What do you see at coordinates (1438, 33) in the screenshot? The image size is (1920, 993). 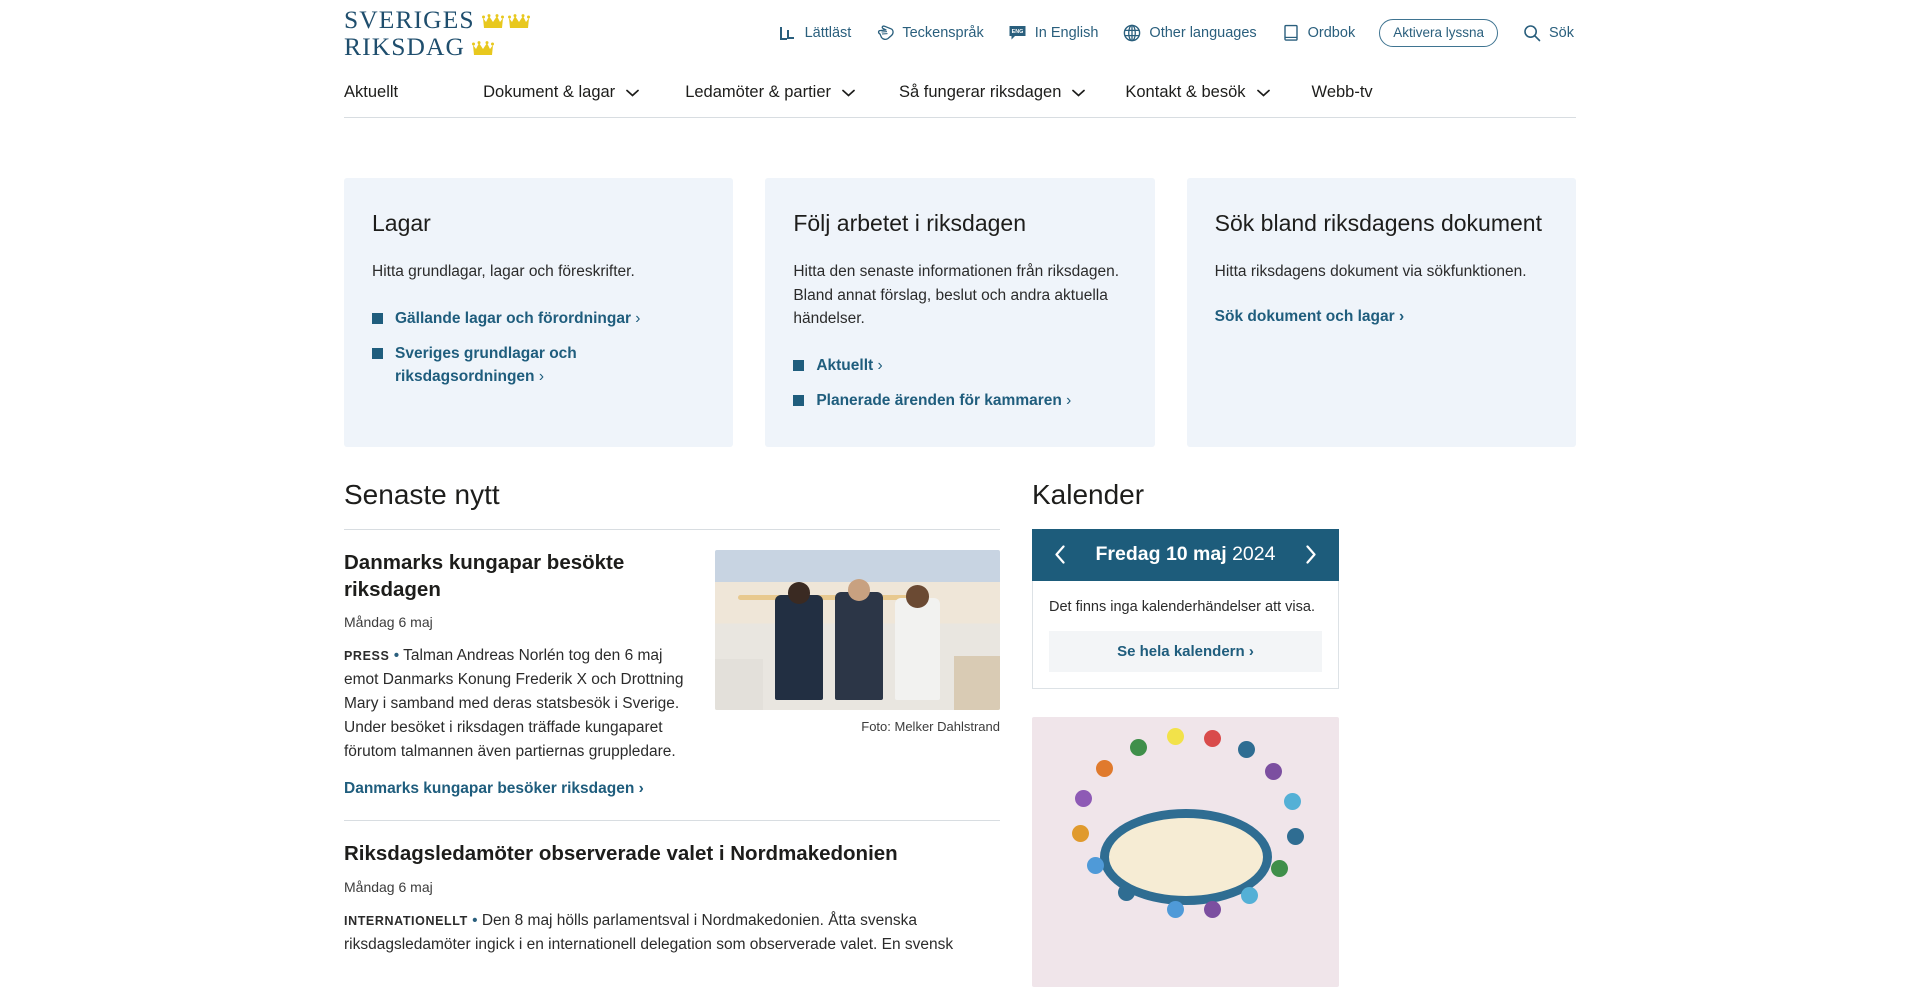 I see `activate-listen-button: Aktivera lyssna` at bounding box center [1438, 33].